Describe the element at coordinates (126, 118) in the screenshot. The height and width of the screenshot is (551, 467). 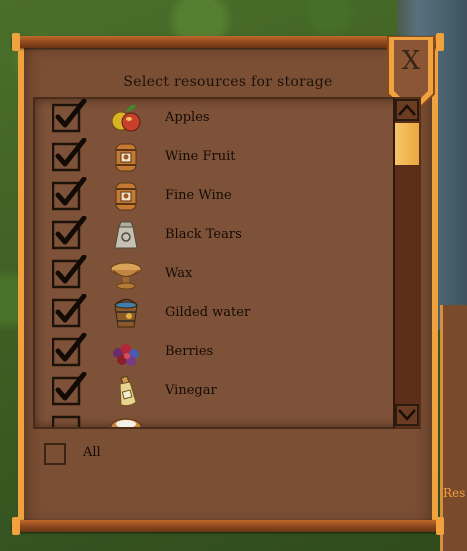
I see `apple-icon` at that location.